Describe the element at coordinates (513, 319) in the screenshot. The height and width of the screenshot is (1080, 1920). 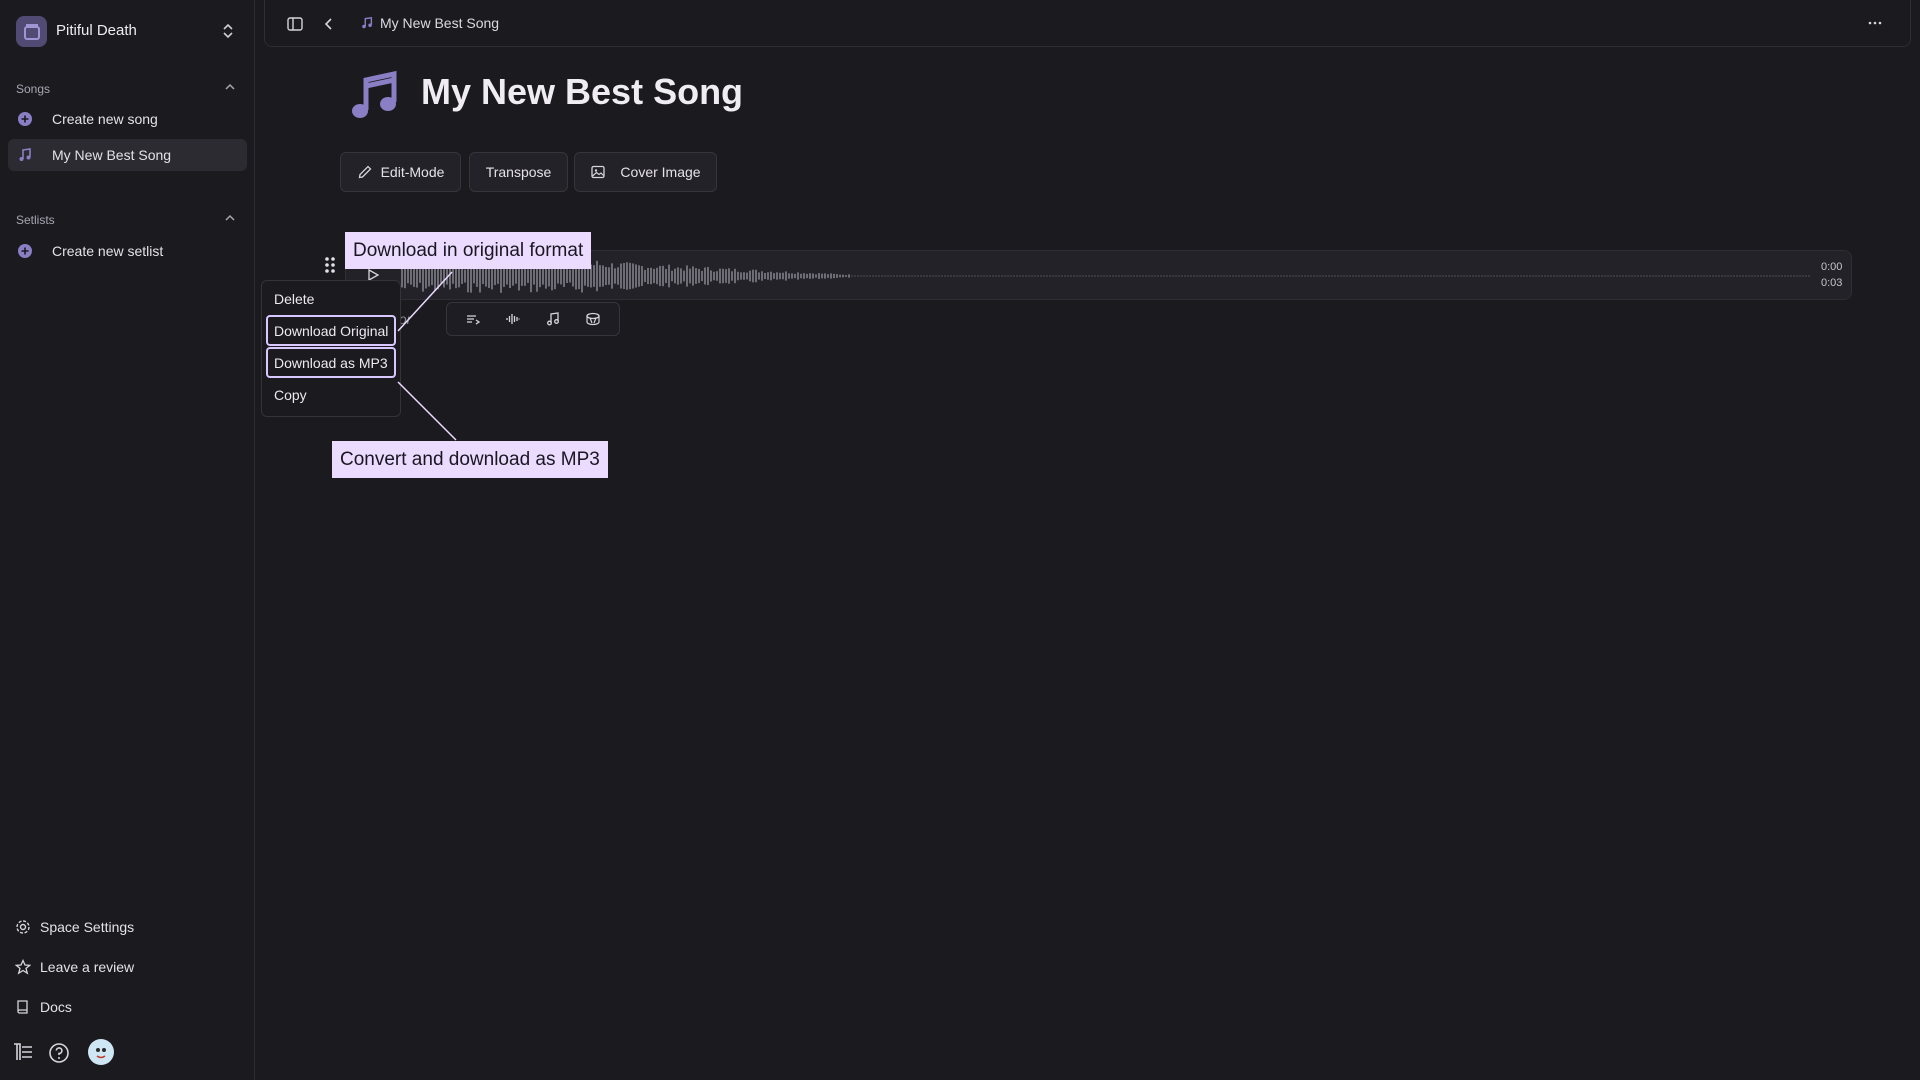
I see `audio-waveform-icon` at that location.